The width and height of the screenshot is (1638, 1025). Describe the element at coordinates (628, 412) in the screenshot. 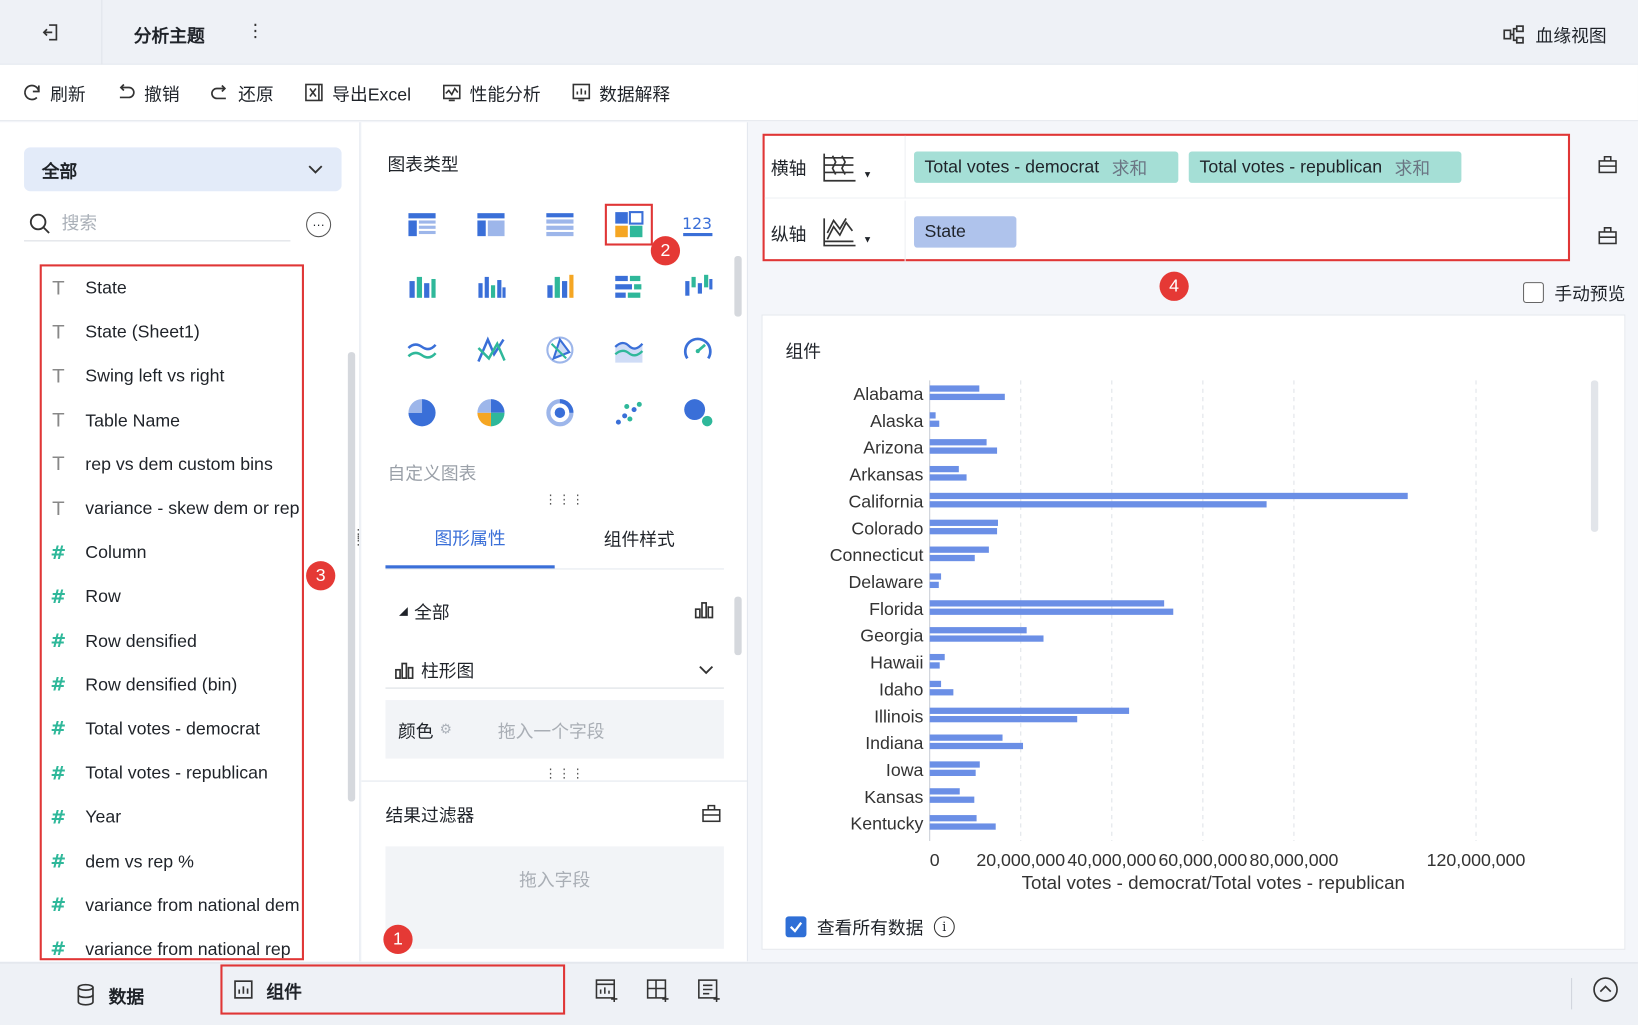

I see `chart-type-scatter` at that location.